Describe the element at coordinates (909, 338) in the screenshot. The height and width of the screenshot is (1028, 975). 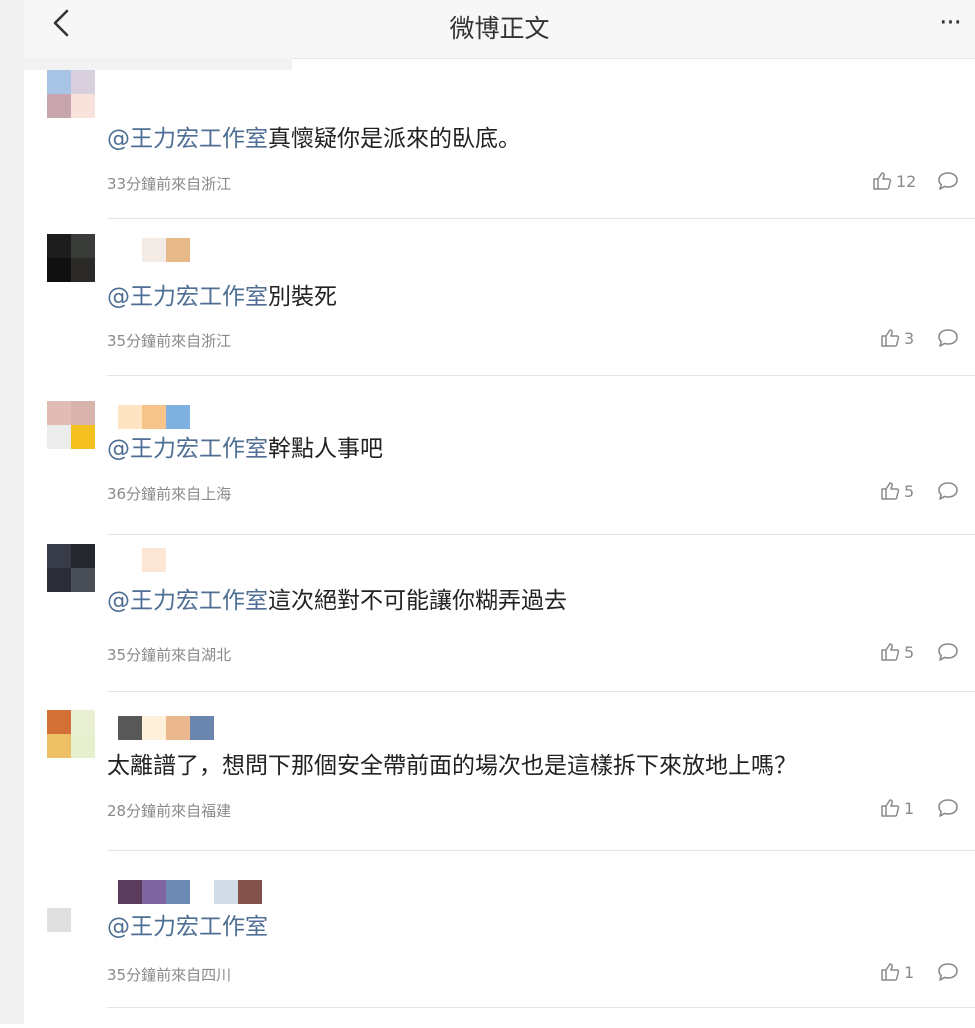
I see `like-count: 3` at that location.